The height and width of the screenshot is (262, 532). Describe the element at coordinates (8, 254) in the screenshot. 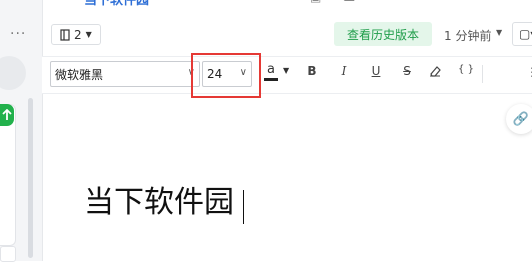

I see `sidebar-bottom-button` at that location.